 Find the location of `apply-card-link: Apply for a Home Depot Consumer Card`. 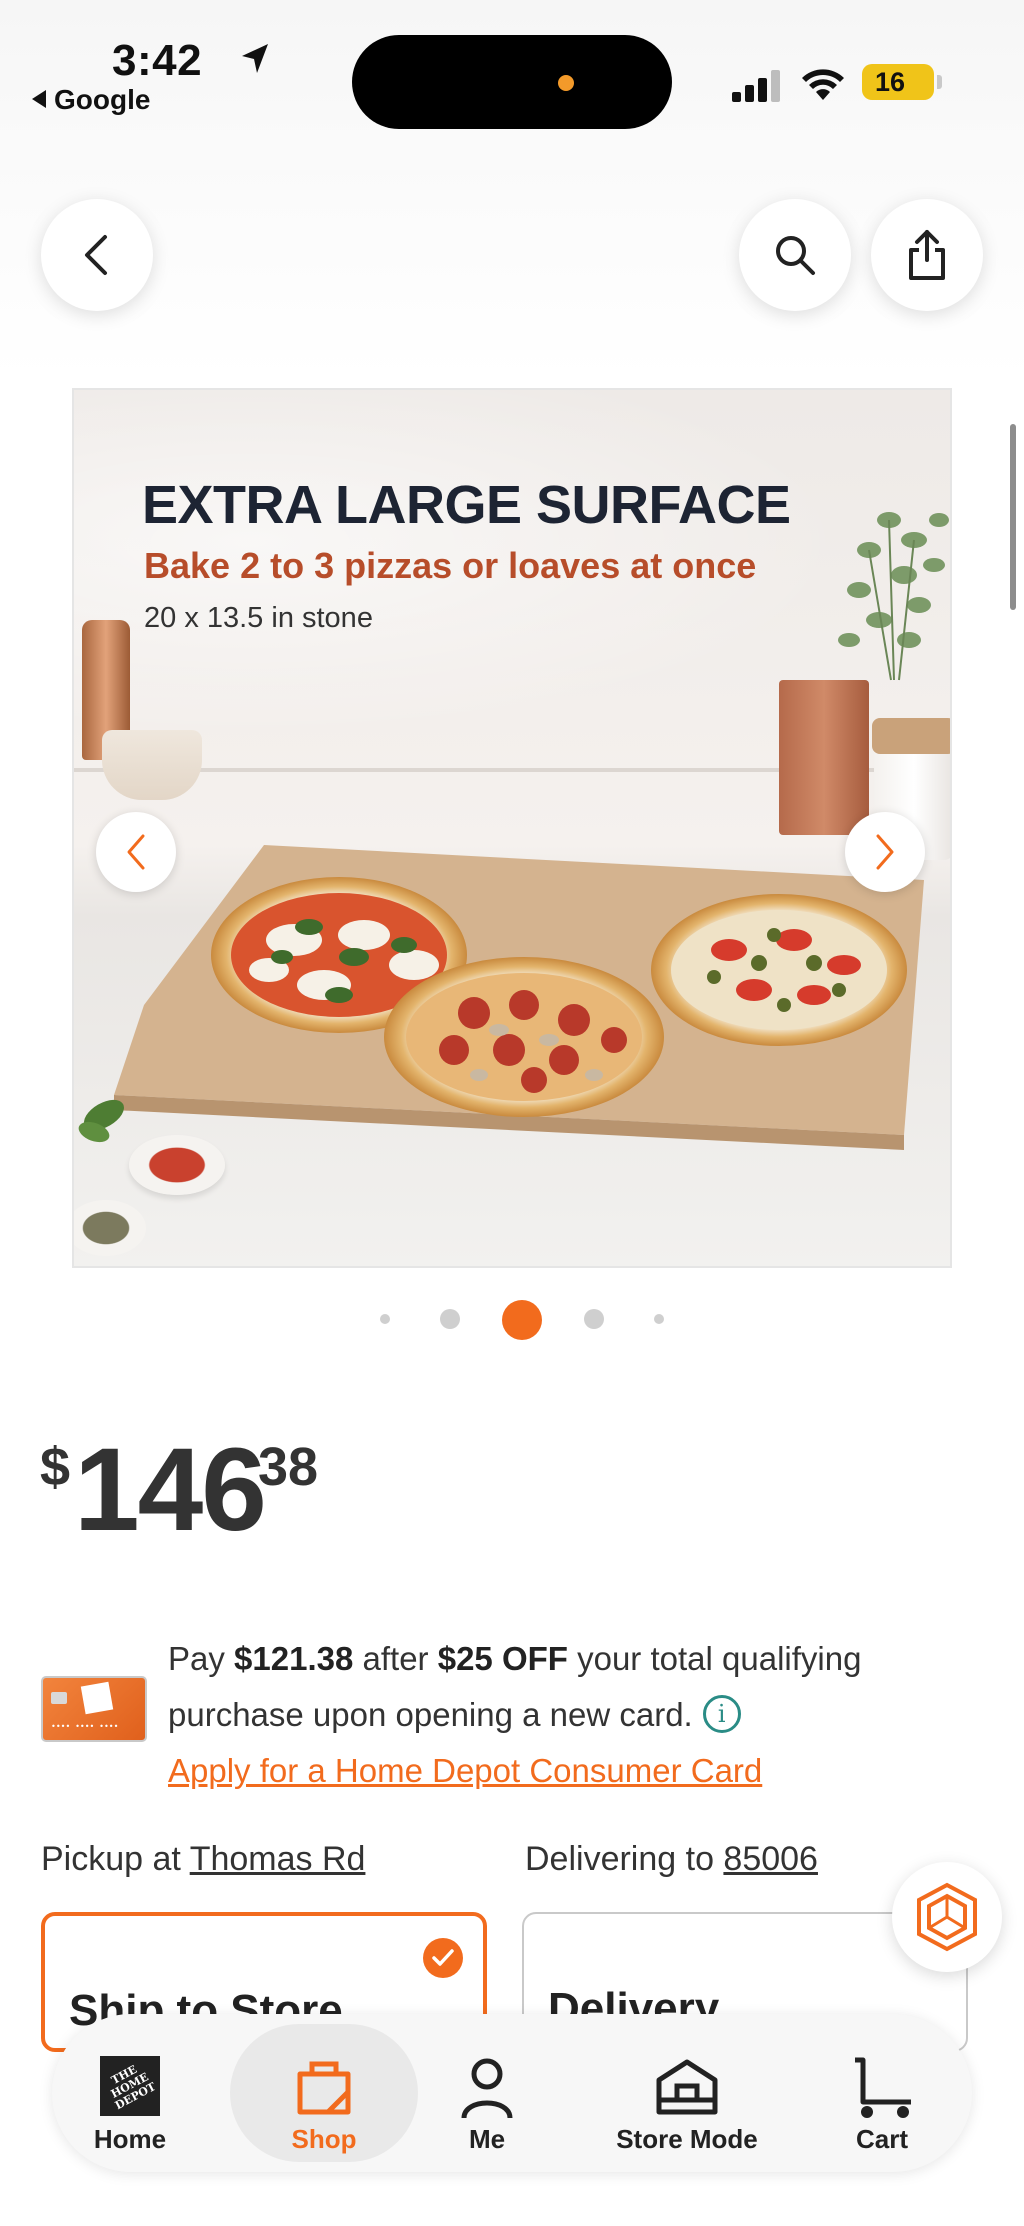

apply-card-link: Apply for a Home Depot Consumer Card is located at coordinates (578, 1771).